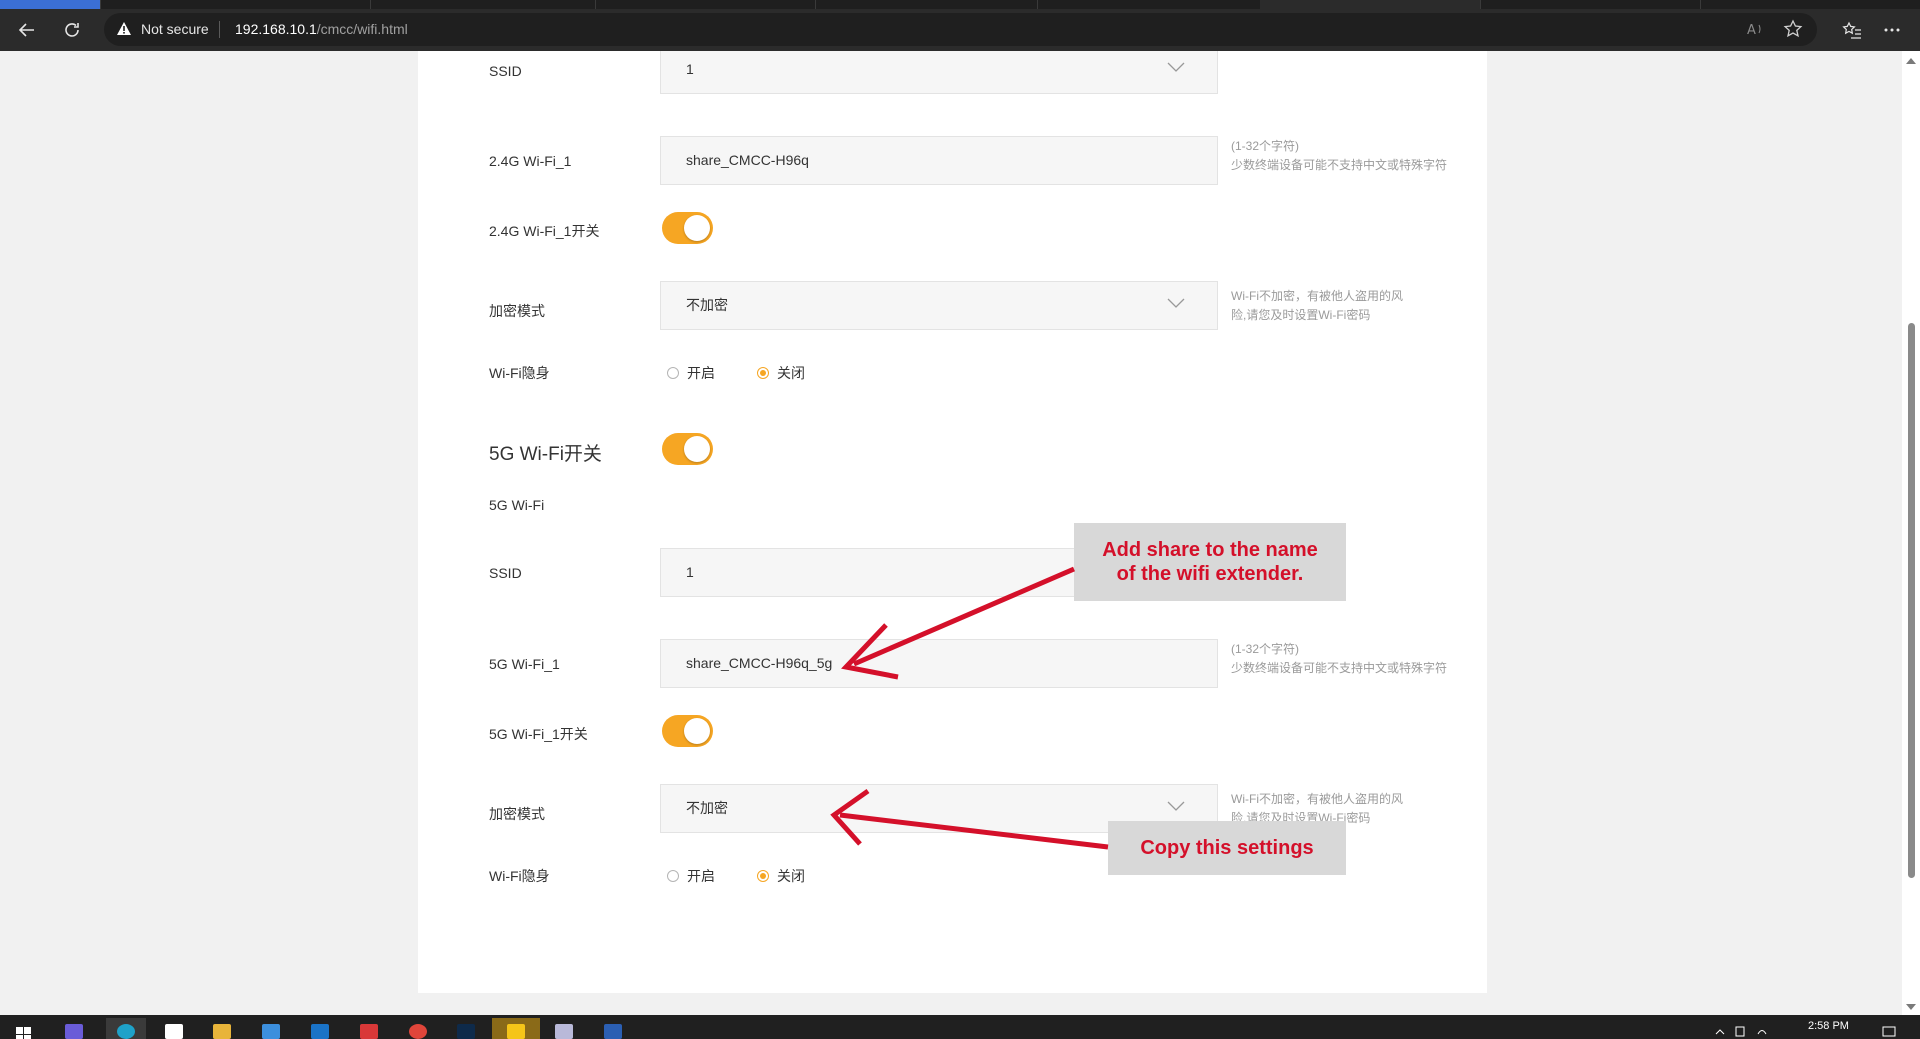 The width and height of the screenshot is (1920, 1039). I want to click on copilot-icon, so click(74, 1031).